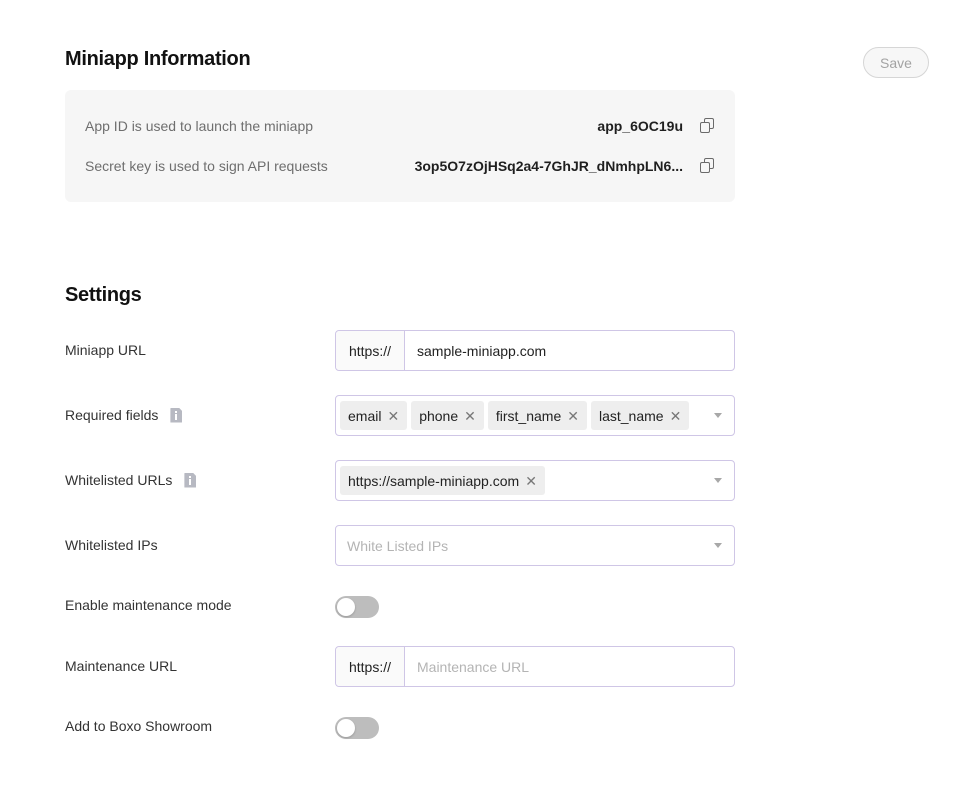 This screenshot has width=980, height=788. What do you see at coordinates (535, 545) in the screenshot?
I see `whitelisted-ips-select: White Listed IPs` at bounding box center [535, 545].